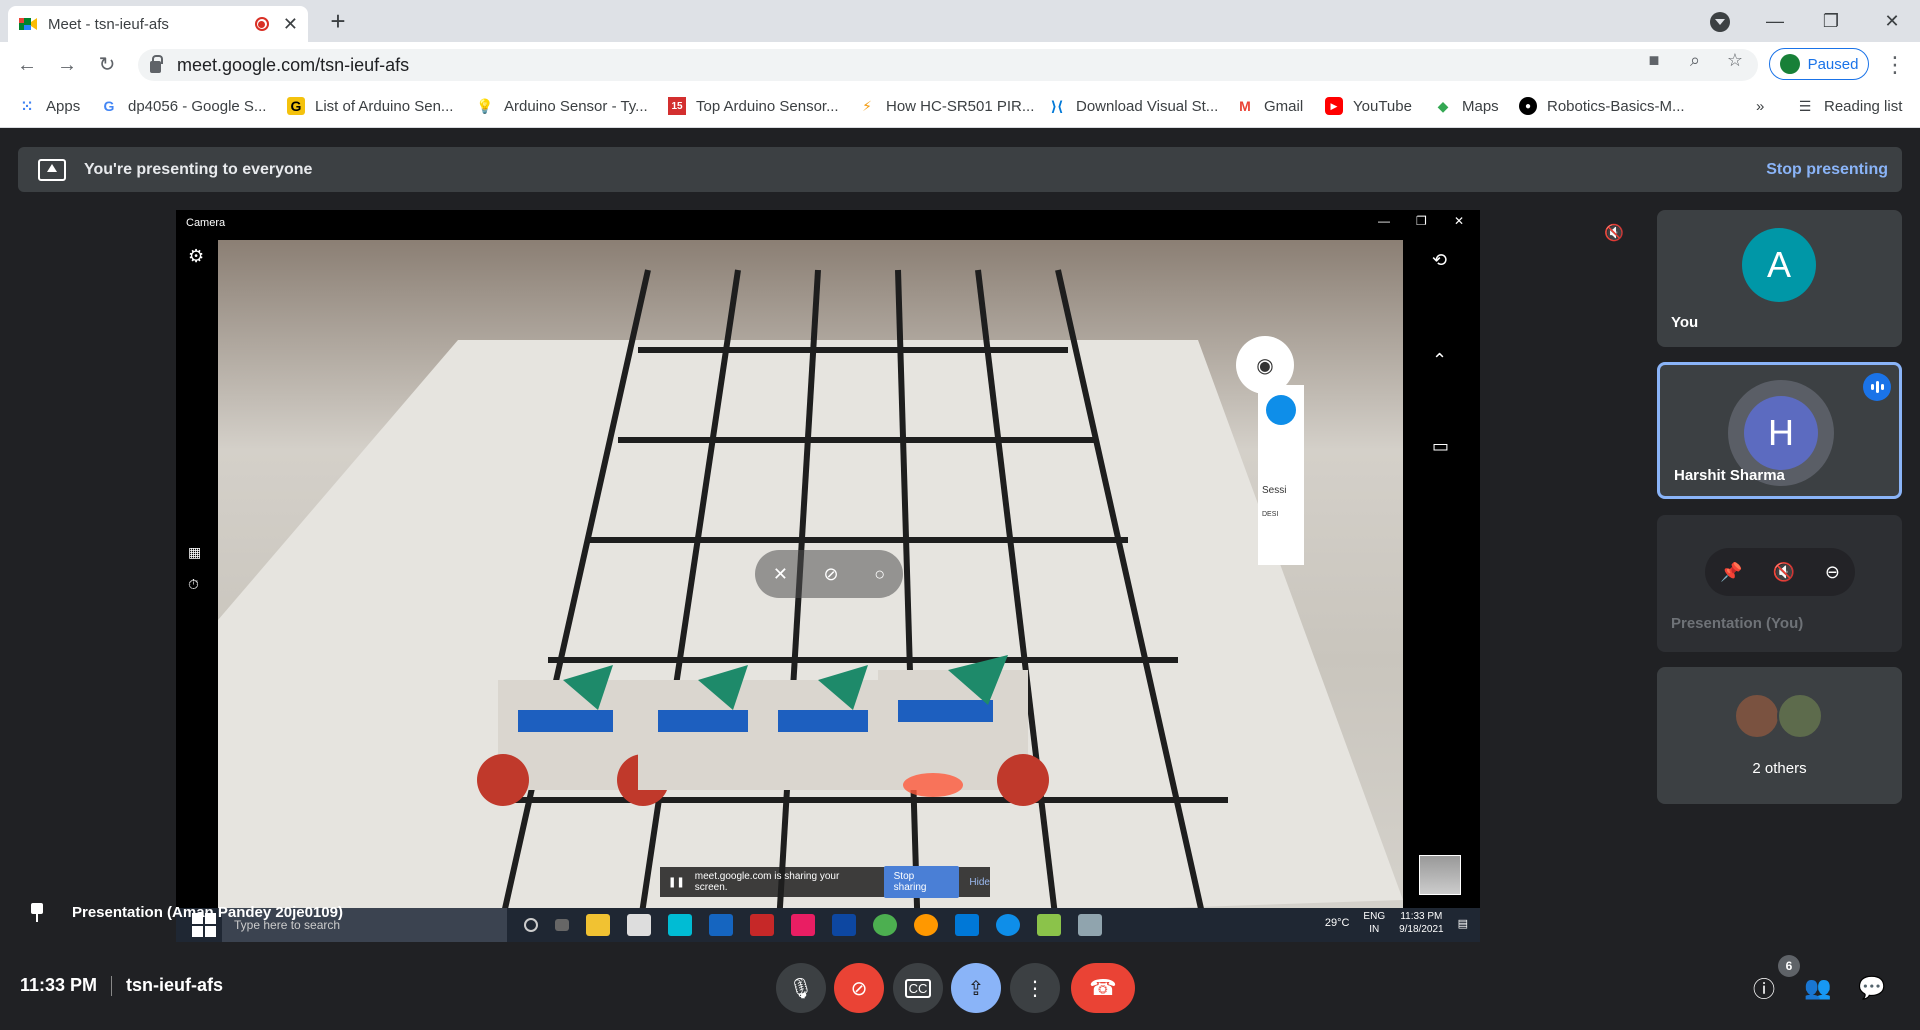 The height and width of the screenshot is (1030, 1920). I want to click on vscode-icon, so click(967, 925).